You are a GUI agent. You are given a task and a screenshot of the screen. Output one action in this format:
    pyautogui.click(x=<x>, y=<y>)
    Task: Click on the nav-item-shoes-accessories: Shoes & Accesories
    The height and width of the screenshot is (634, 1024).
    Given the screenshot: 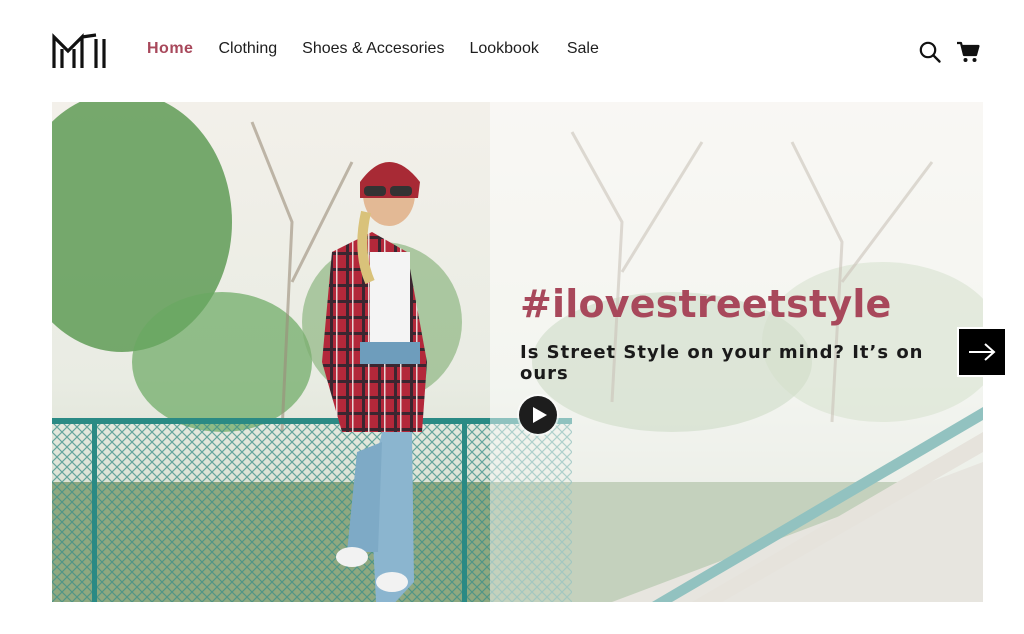 What is the action you would take?
    pyautogui.click(x=373, y=49)
    